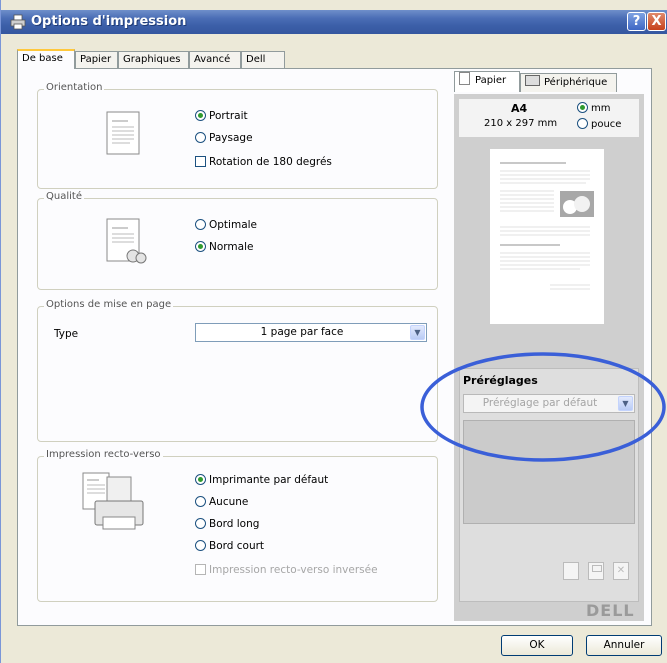 This screenshot has width=667, height=663. What do you see at coordinates (464, 78) in the screenshot?
I see `paper-tab-icon` at bounding box center [464, 78].